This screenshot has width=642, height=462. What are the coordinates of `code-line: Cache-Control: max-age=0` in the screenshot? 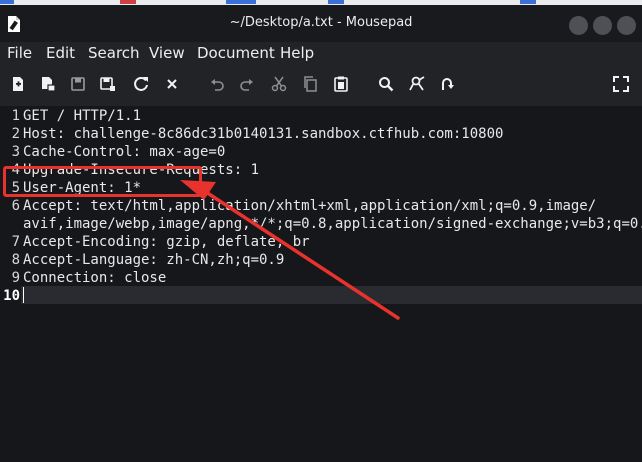 It's located at (124, 152).